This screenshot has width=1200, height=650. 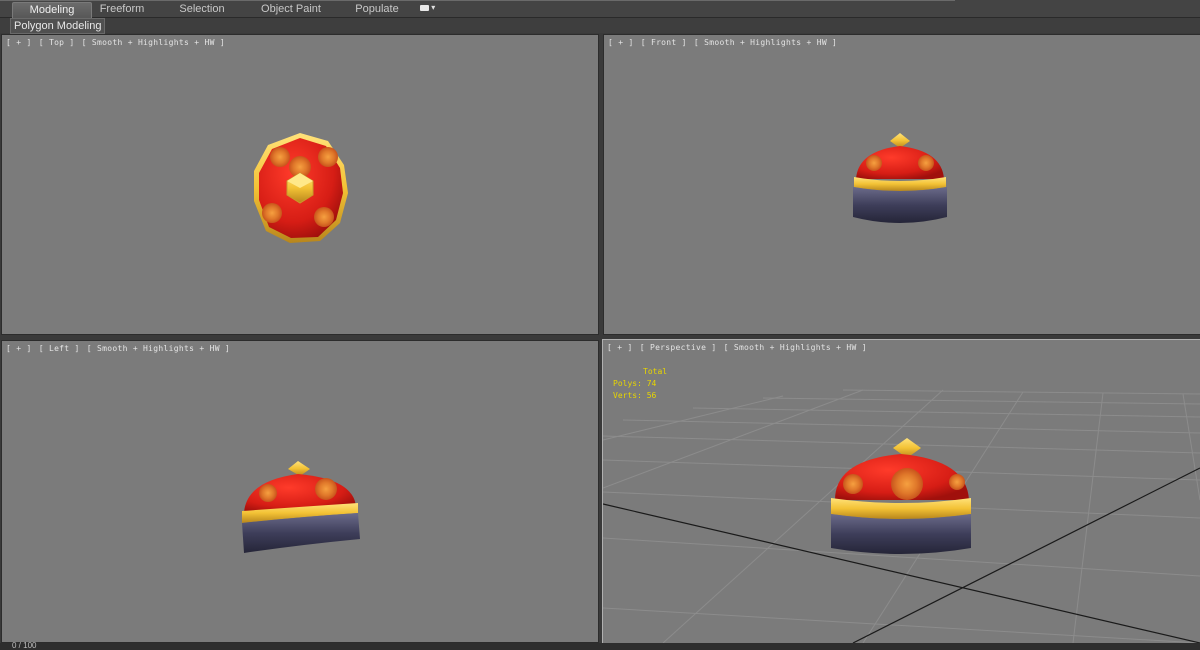 I want to click on tab-polygon-modeling: Polygon Modeling, so click(x=58, y=26).